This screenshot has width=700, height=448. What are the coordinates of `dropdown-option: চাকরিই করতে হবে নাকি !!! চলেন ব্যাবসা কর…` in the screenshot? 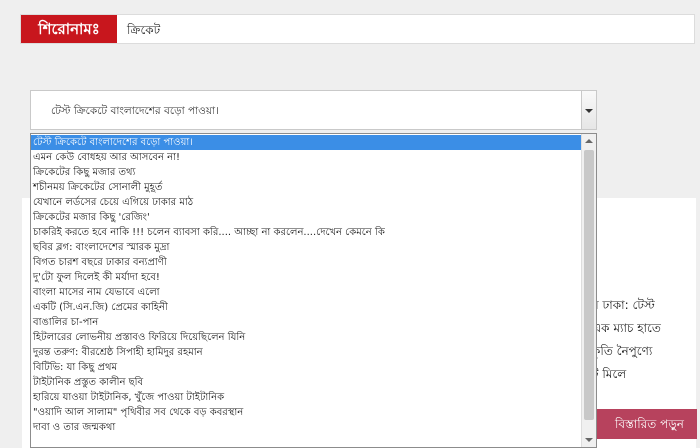 It's located at (306, 232).